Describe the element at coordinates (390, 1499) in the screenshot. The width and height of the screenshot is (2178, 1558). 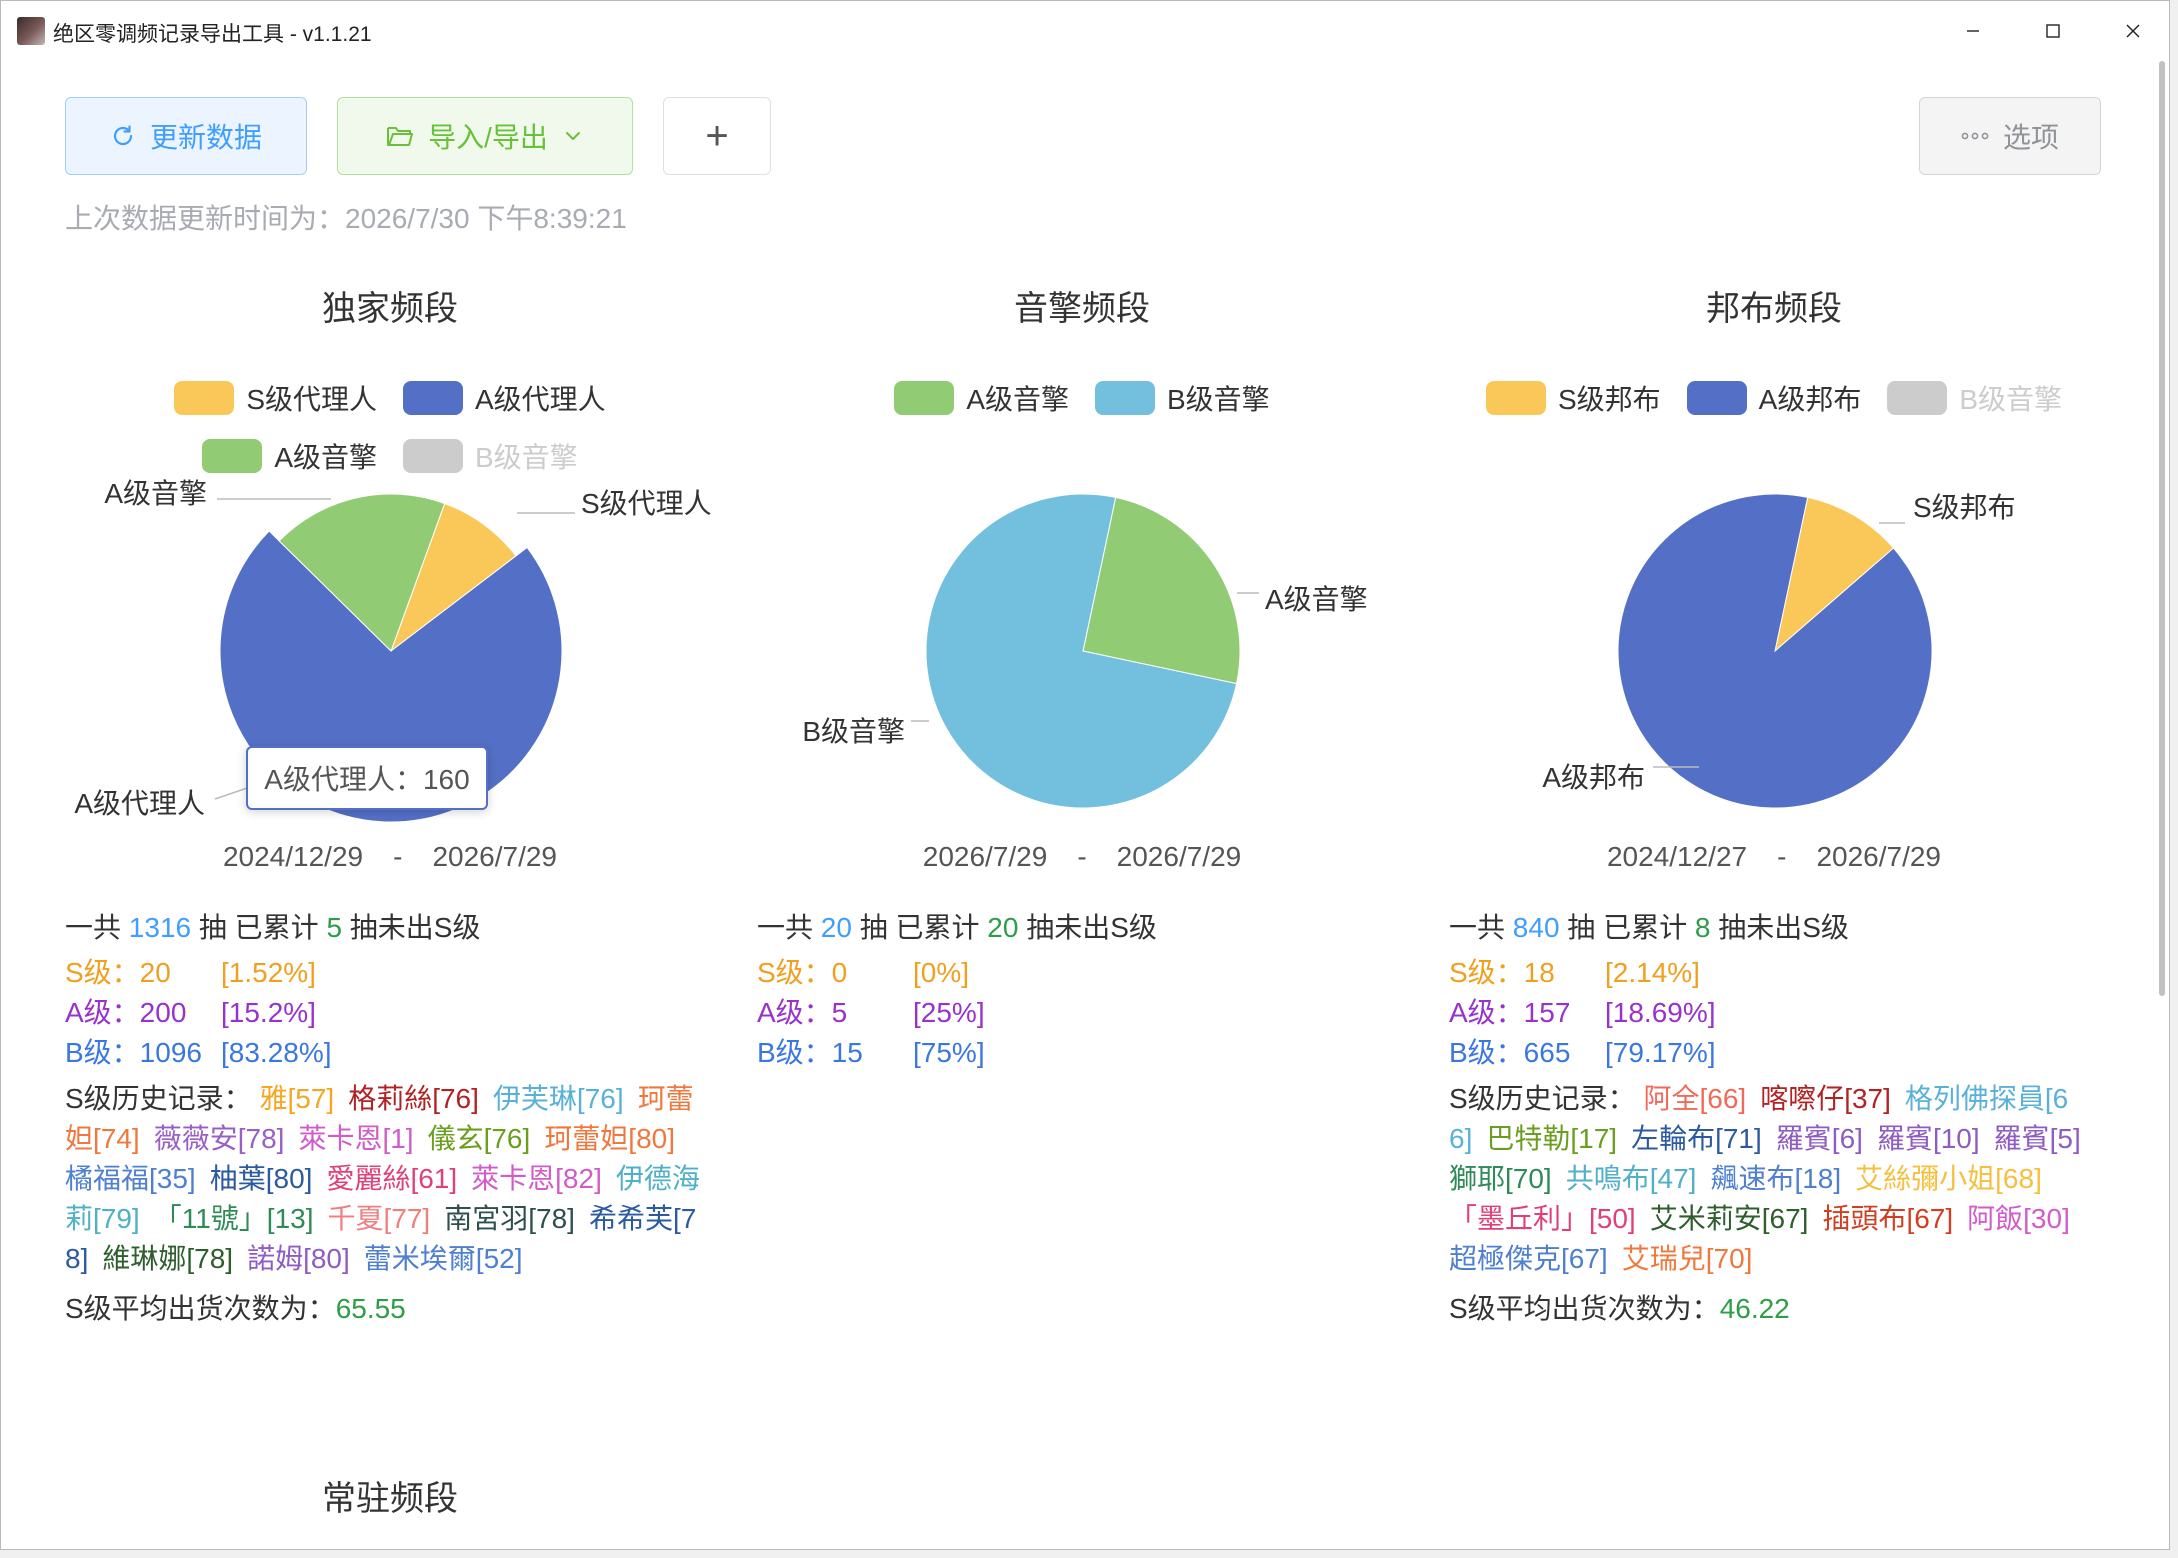
I see `section-title: 常驻频段` at that location.